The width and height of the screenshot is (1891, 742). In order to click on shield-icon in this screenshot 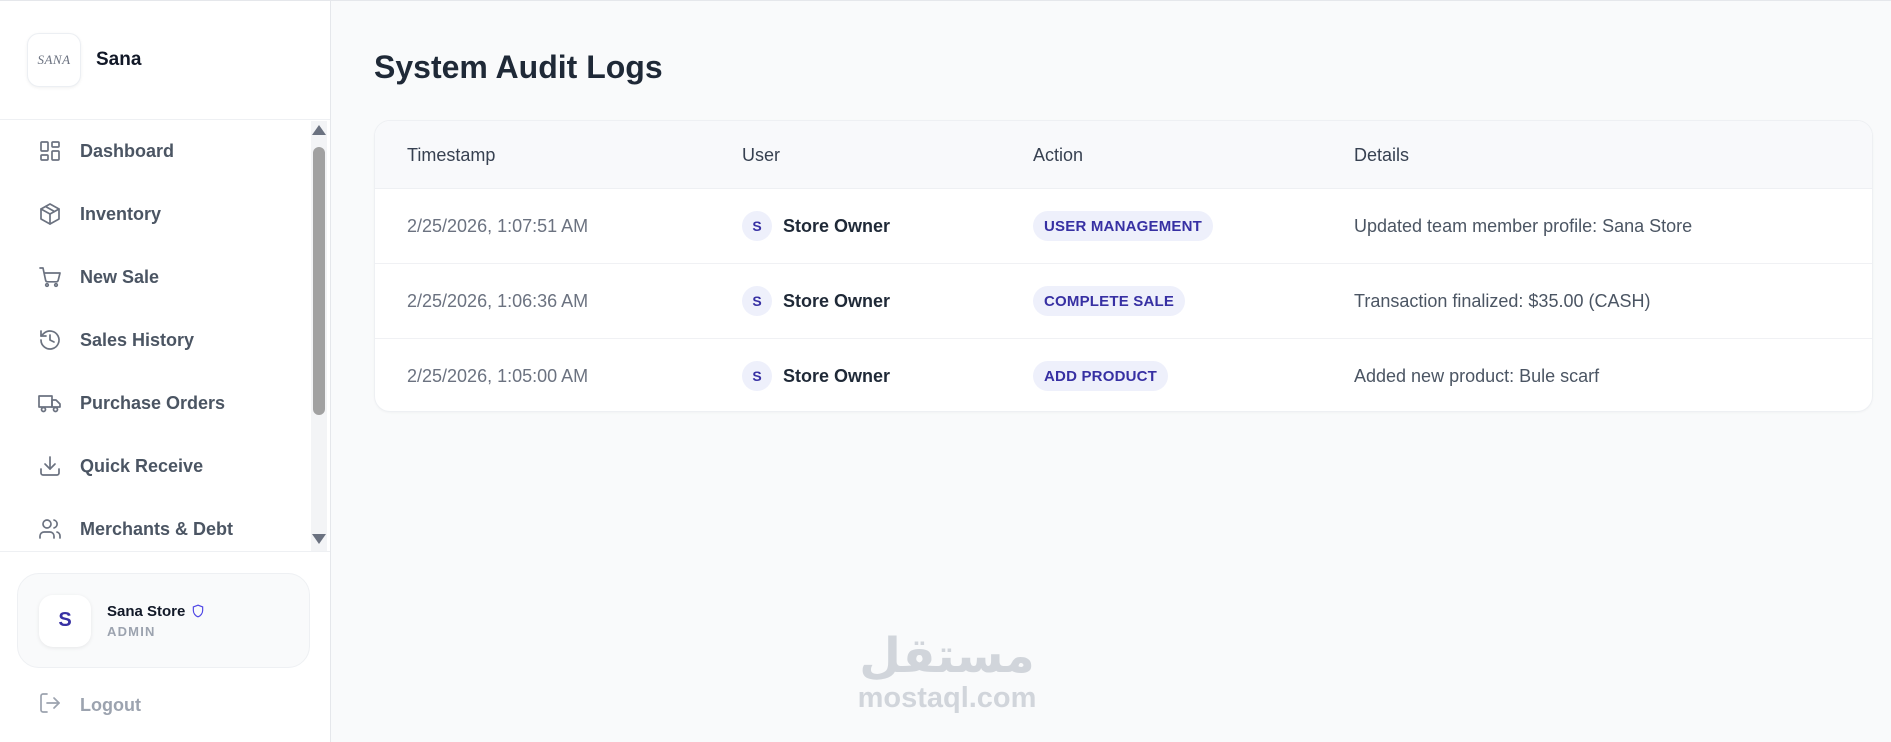, I will do `click(198, 611)`.